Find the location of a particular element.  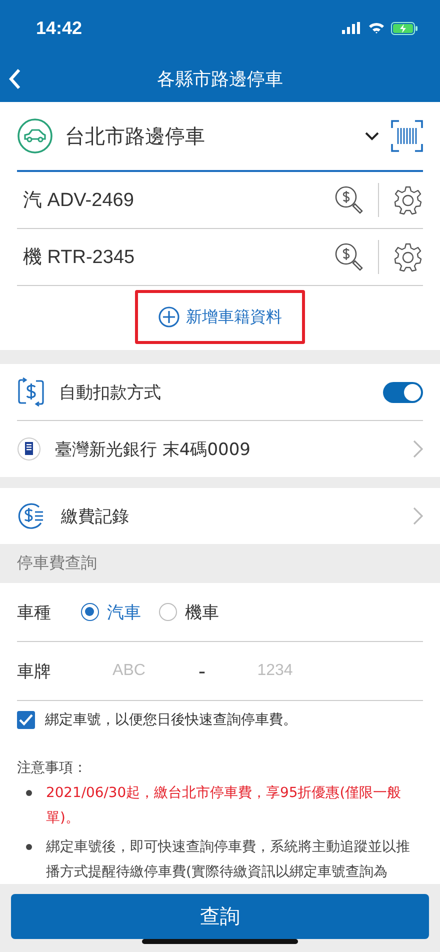

payment-records-link: 繳費記錄 is located at coordinates (230, 516).